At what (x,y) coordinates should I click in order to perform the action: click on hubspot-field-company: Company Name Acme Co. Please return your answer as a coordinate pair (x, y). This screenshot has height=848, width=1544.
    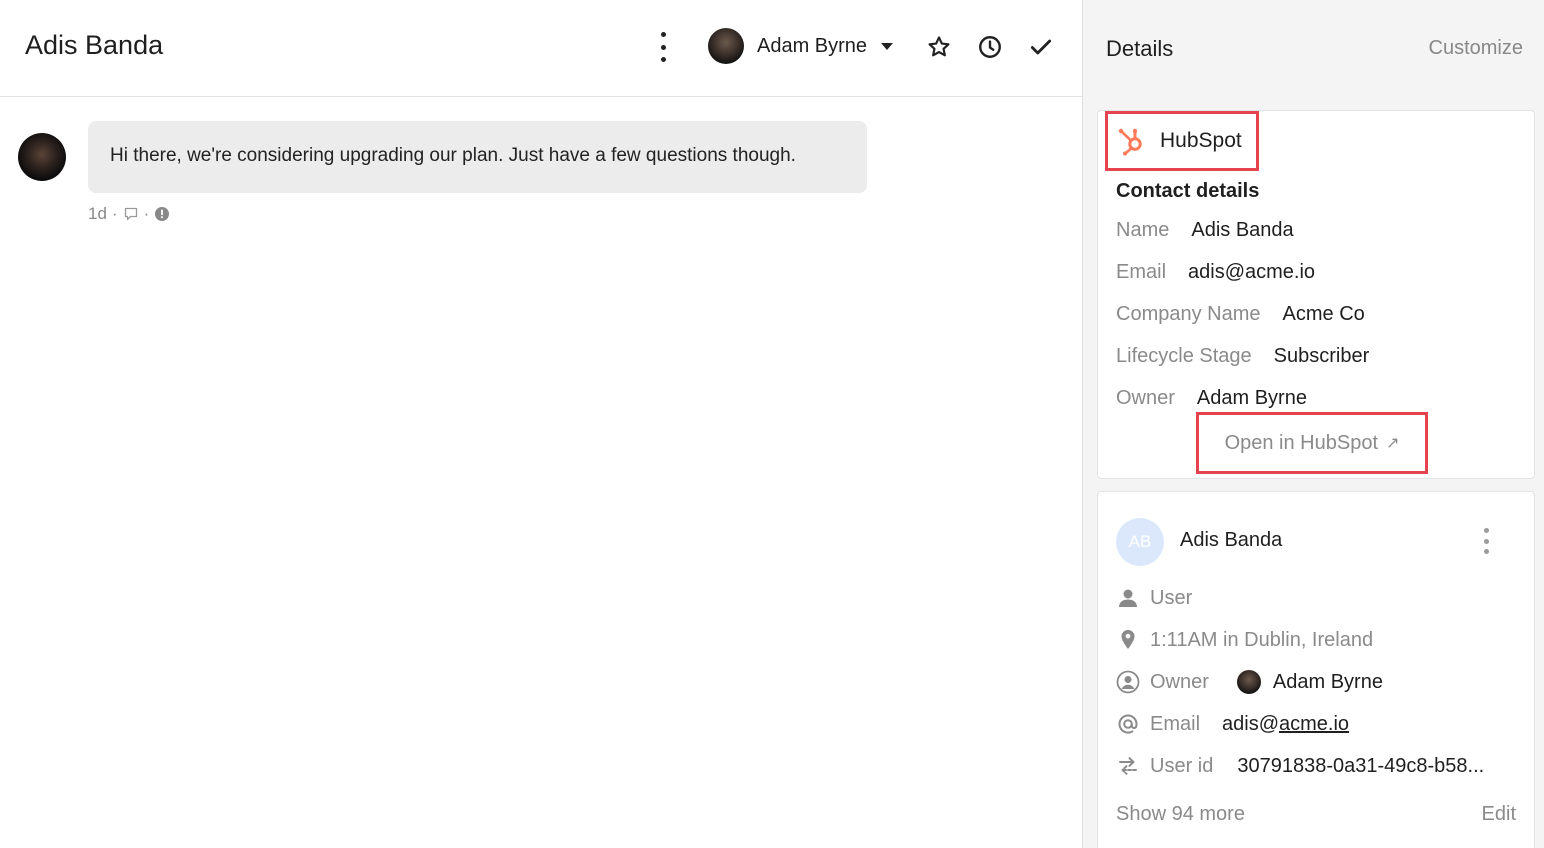
    Looking at the image, I should click on (1240, 314).